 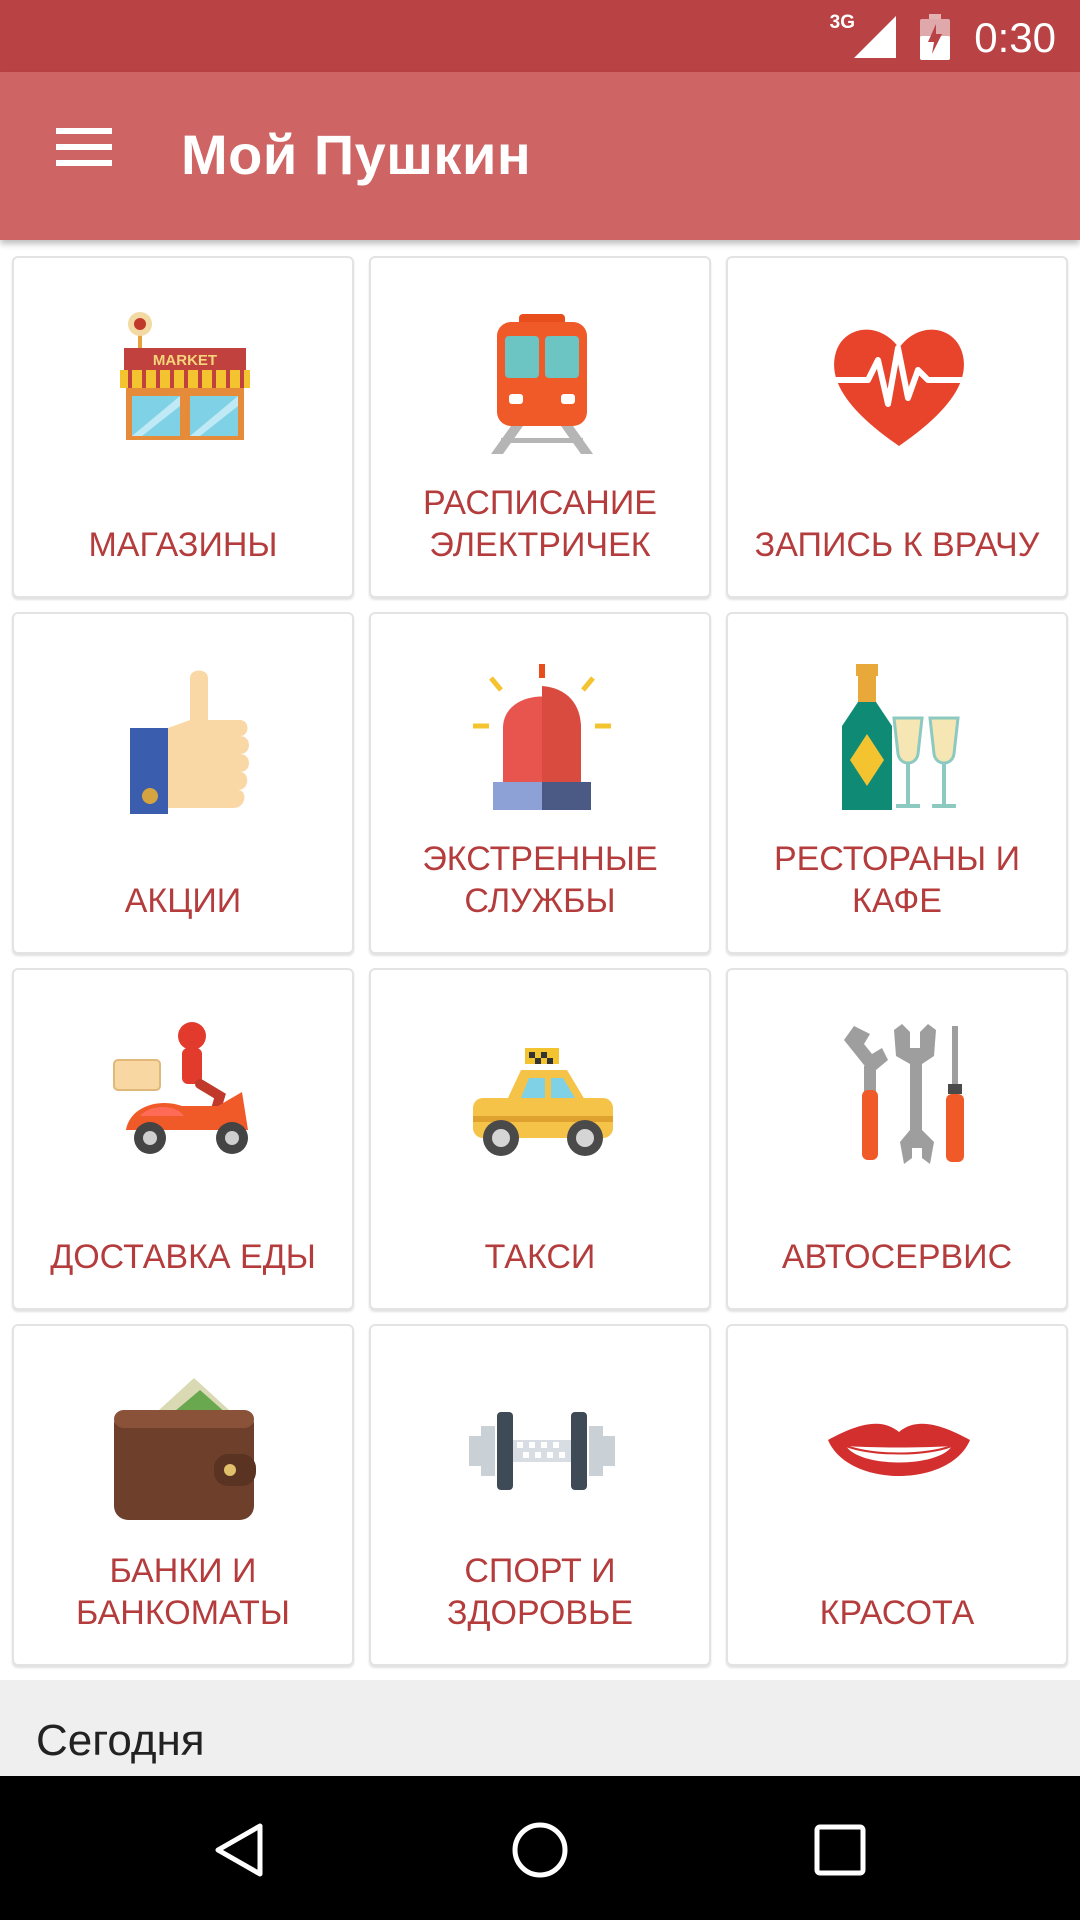 What do you see at coordinates (897, 545) in the screenshot?
I see `tile-label: ЗАПИСЬ К ВРАЧУ` at bounding box center [897, 545].